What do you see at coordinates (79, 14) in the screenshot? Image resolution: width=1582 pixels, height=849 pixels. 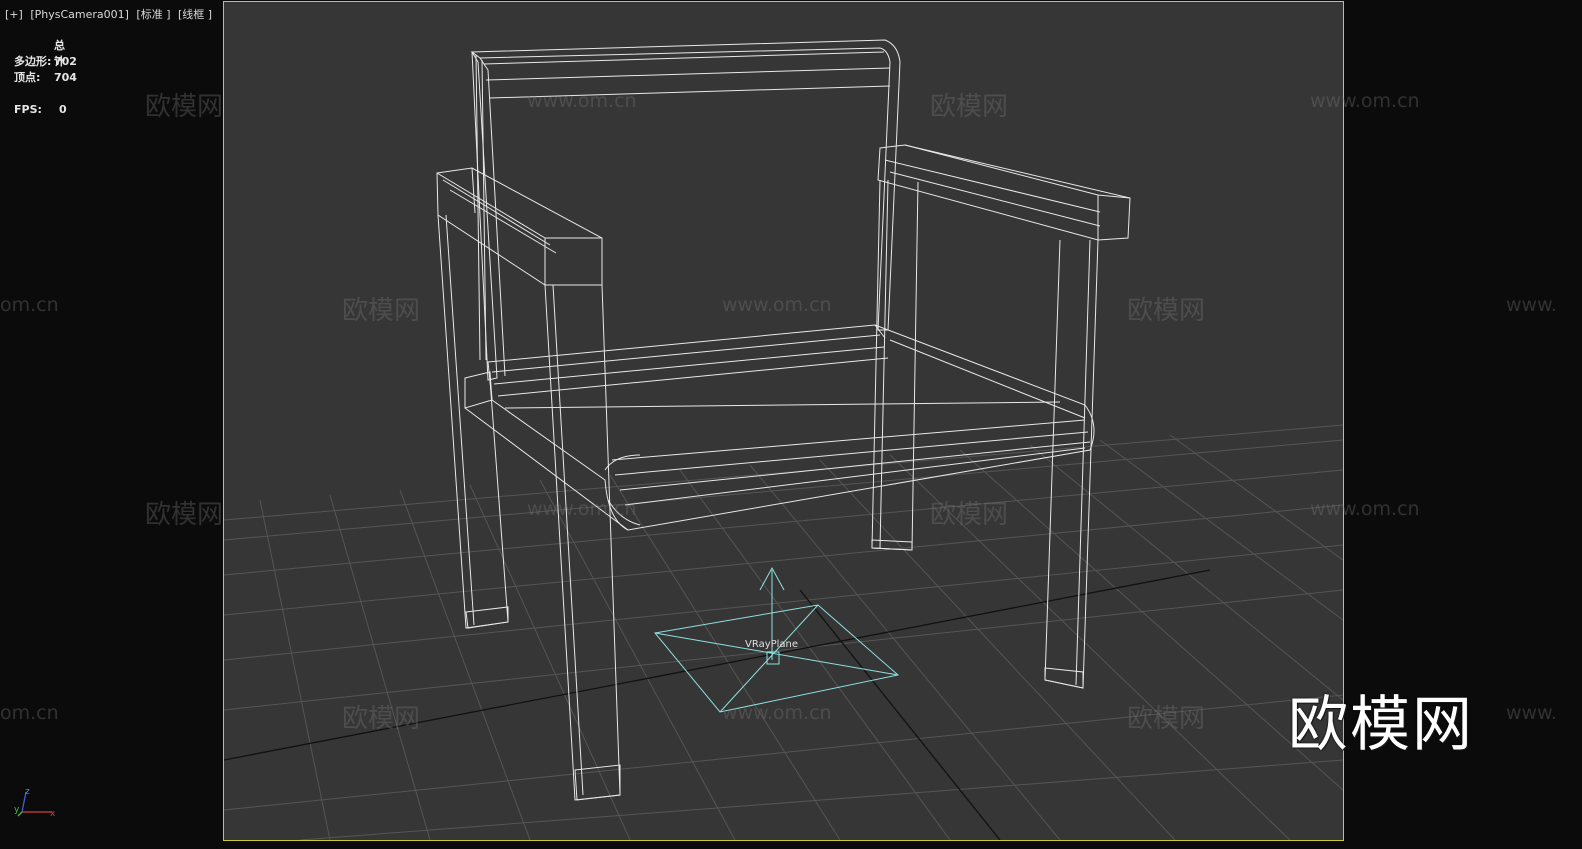 I see `viewport-camera-label: [PhysCamera001]` at bounding box center [79, 14].